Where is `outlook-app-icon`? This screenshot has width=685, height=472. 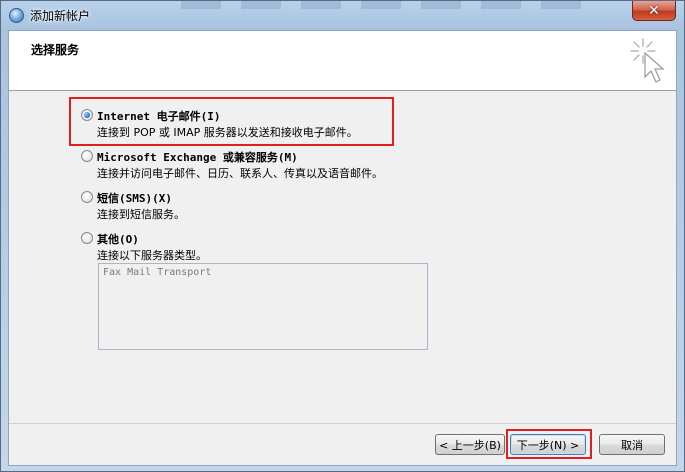
outlook-app-icon is located at coordinates (16, 15).